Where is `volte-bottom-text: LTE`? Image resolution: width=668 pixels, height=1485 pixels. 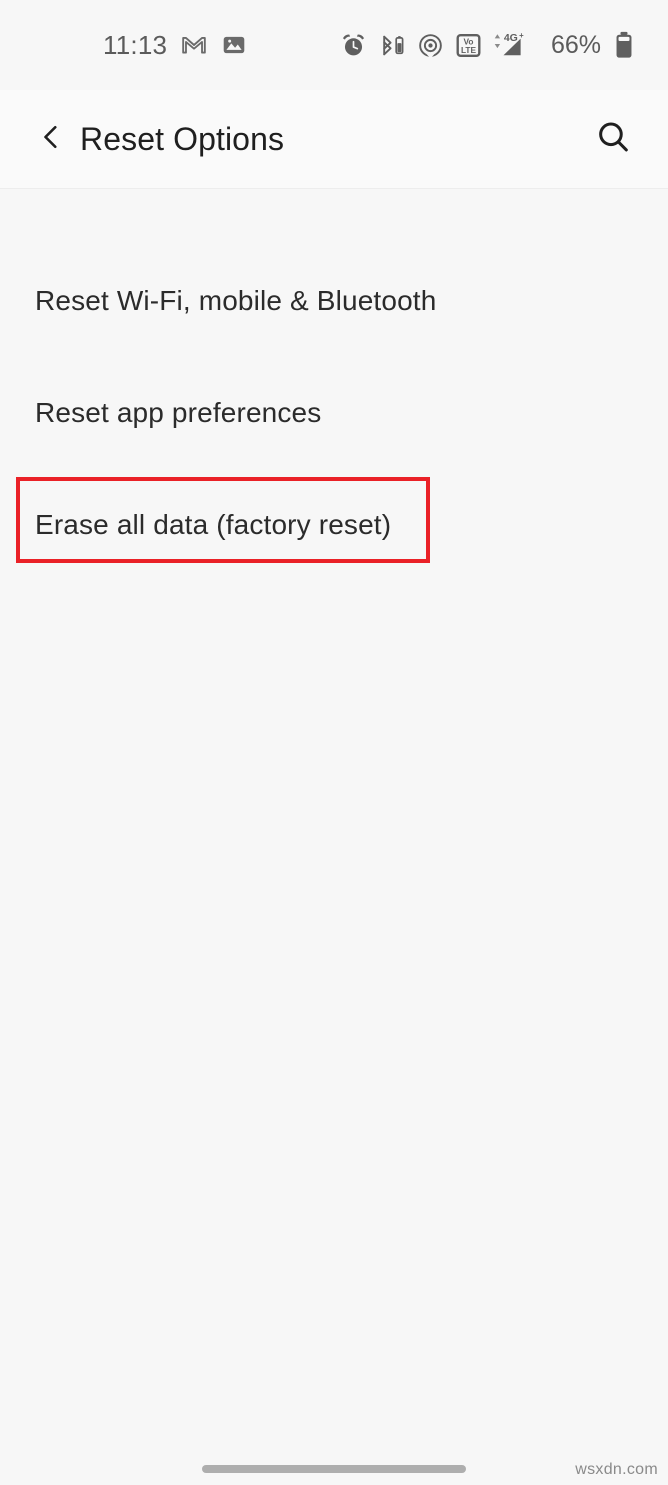
volte-bottom-text: LTE is located at coordinates (469, 49).